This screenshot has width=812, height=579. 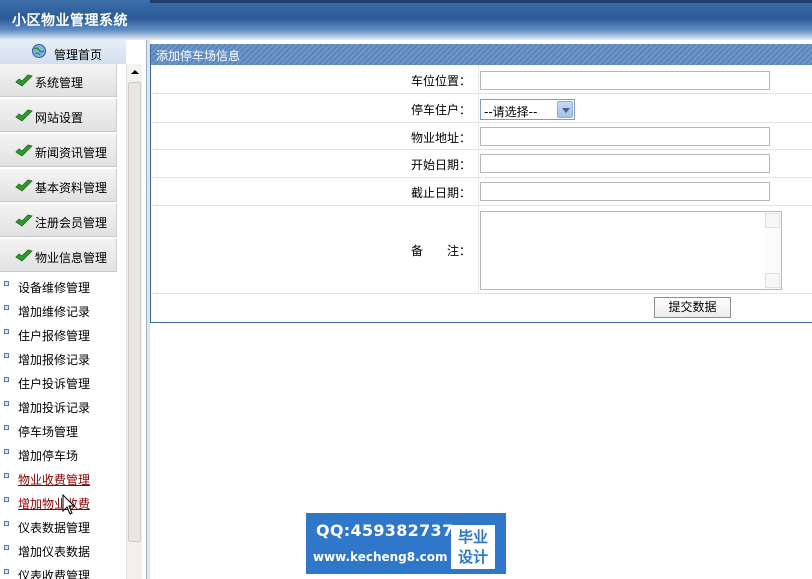 I want to click on menu-basic-data-management: 基本资料管理, so click(x=58, y=185).